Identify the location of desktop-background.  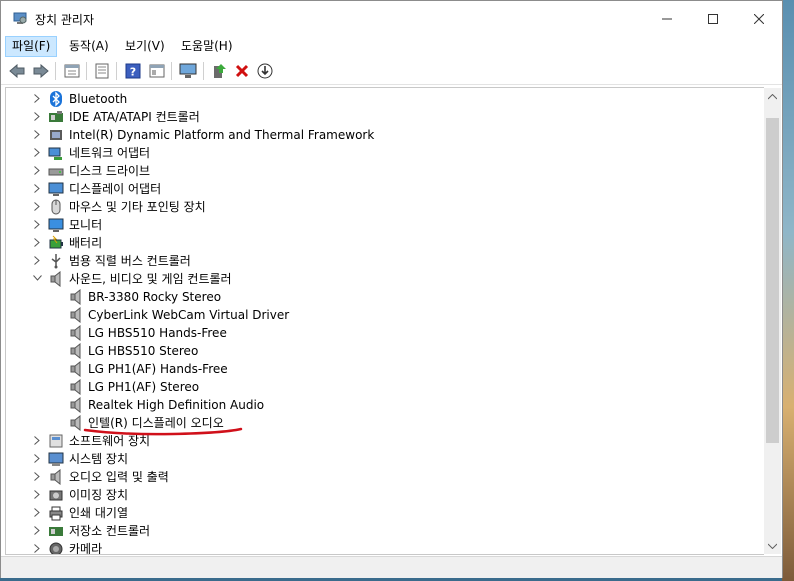
(788, 290).